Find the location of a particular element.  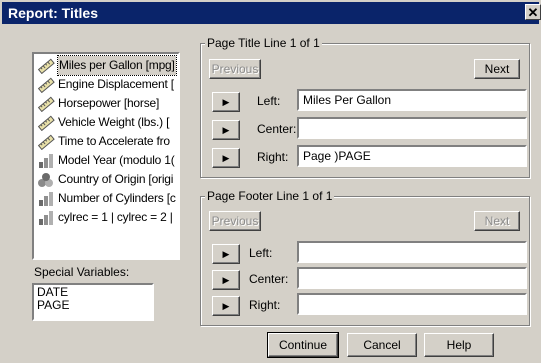

title-left-arrow-button: ▶ is located at coordinates (226, 102).